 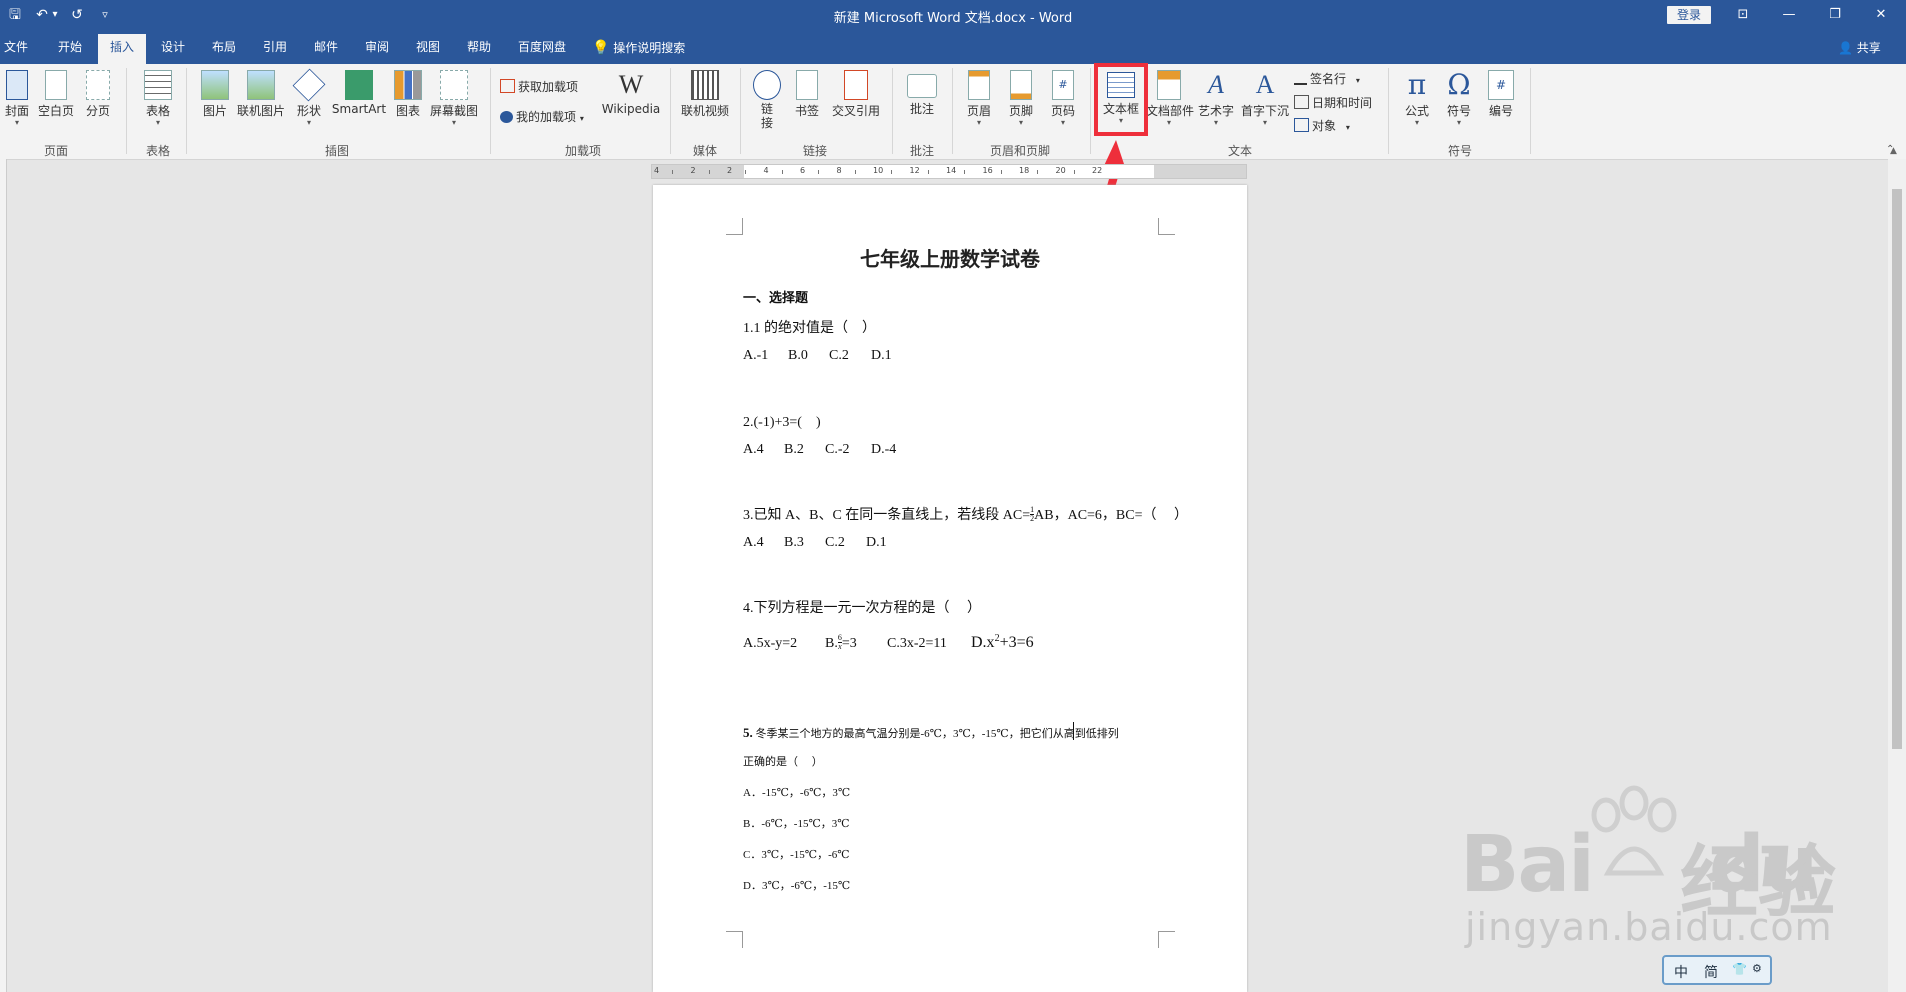 What do you see at coordinates (631, 93) in the screenshot?
I see `wikipedia-button: W Wikipedia` at bounding box center [631, 93].